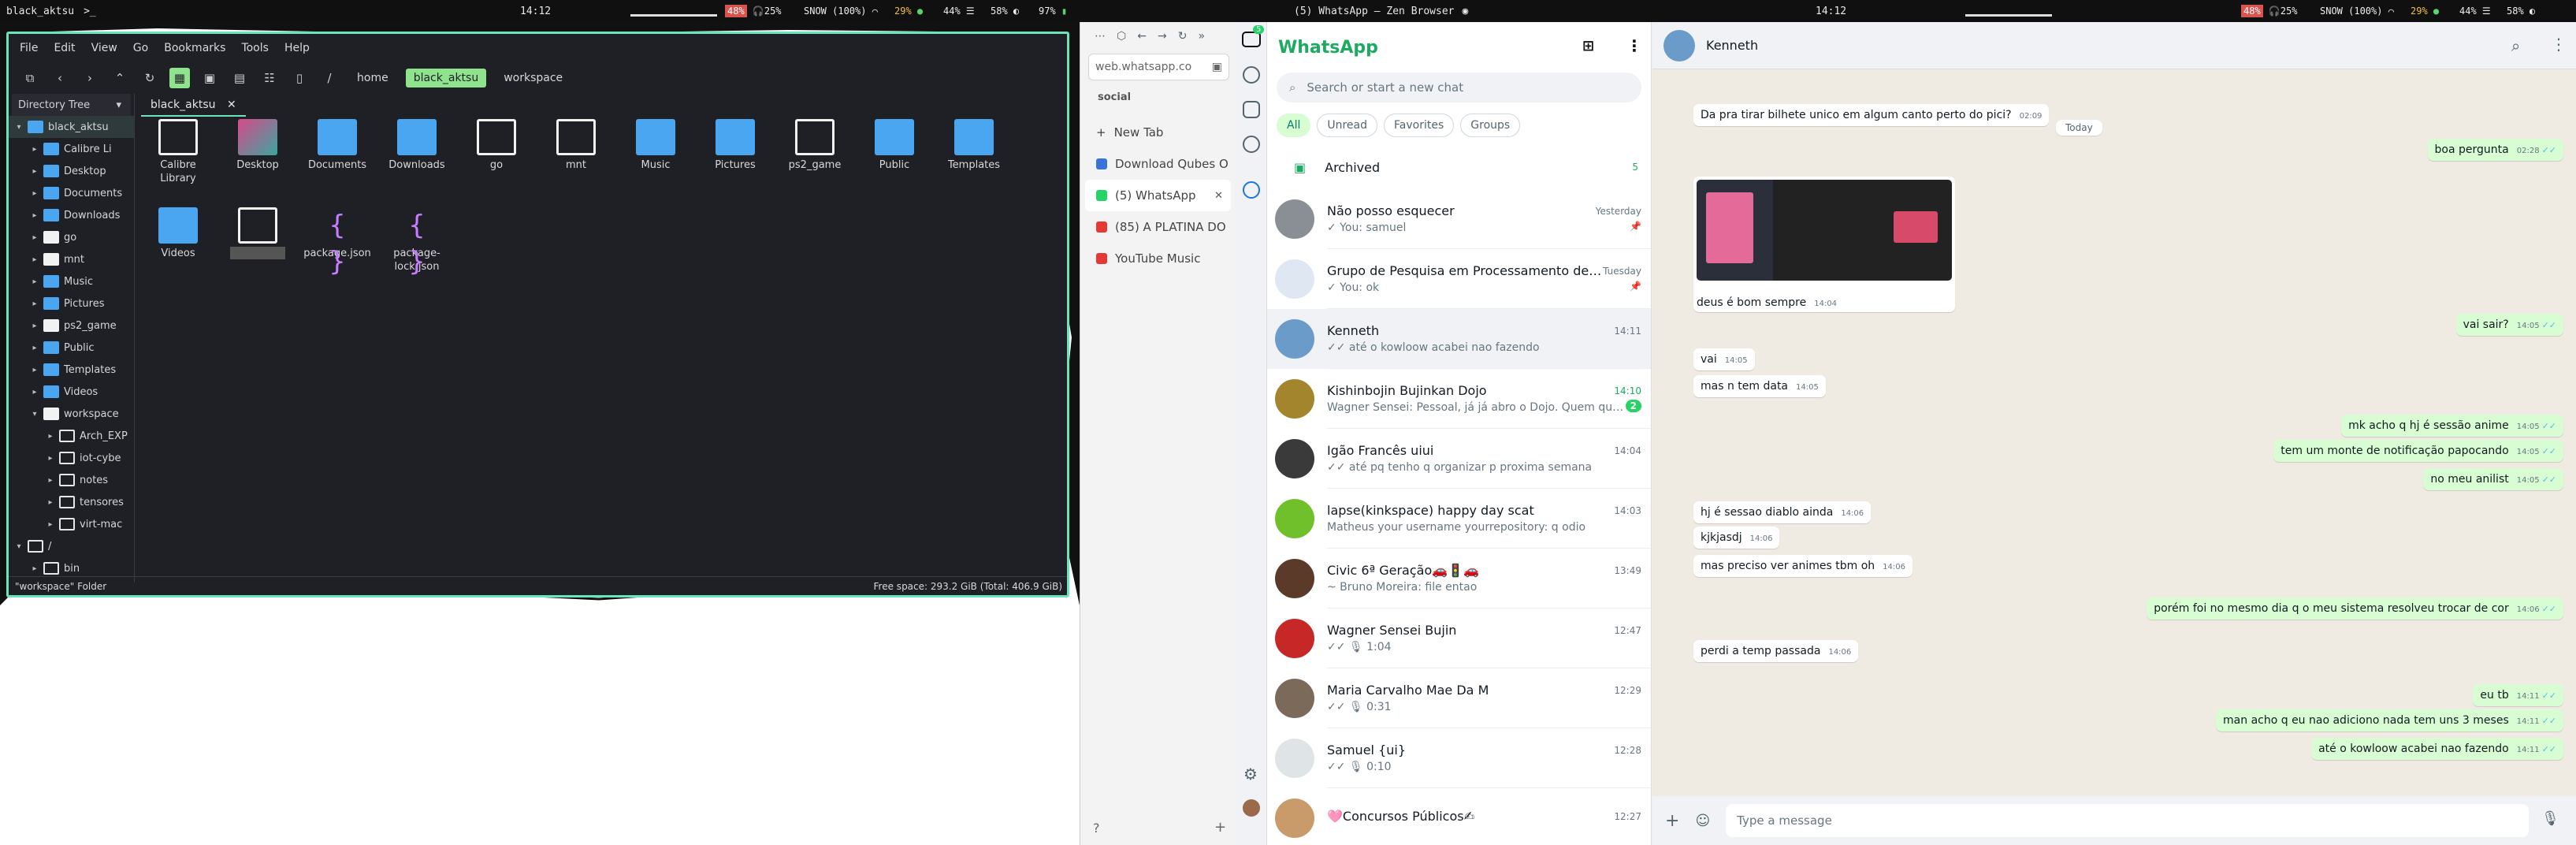  What do you see at coordinates (1251, 75) in the screenshot?
I see `status-icon` at bounding box center [1251, 75].